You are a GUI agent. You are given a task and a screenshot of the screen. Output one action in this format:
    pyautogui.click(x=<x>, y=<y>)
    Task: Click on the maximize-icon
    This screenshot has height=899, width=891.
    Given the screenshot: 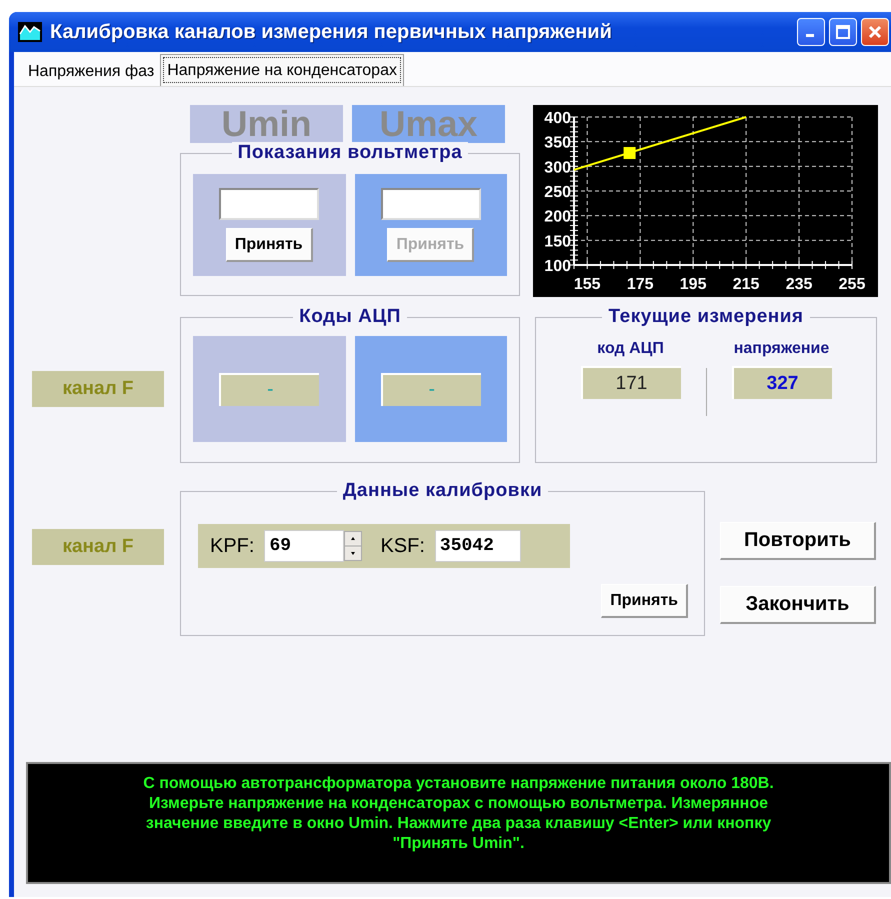 What is the action you would take?
    pyautogui.click(x=843, y=32)
    